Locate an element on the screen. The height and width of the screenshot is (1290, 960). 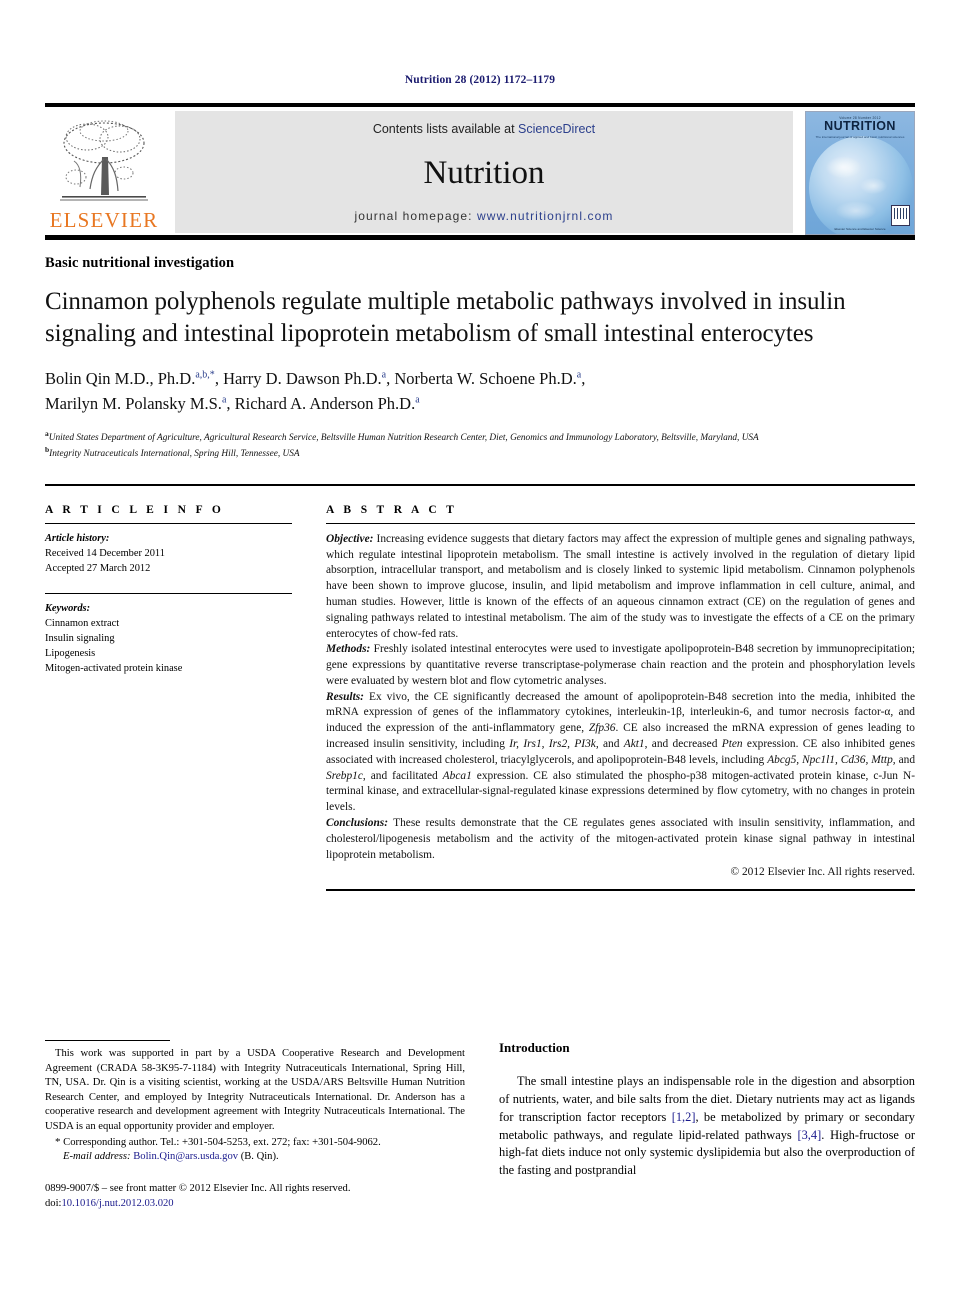
gene-name: Akt1 is located at coordinates (634, 744).